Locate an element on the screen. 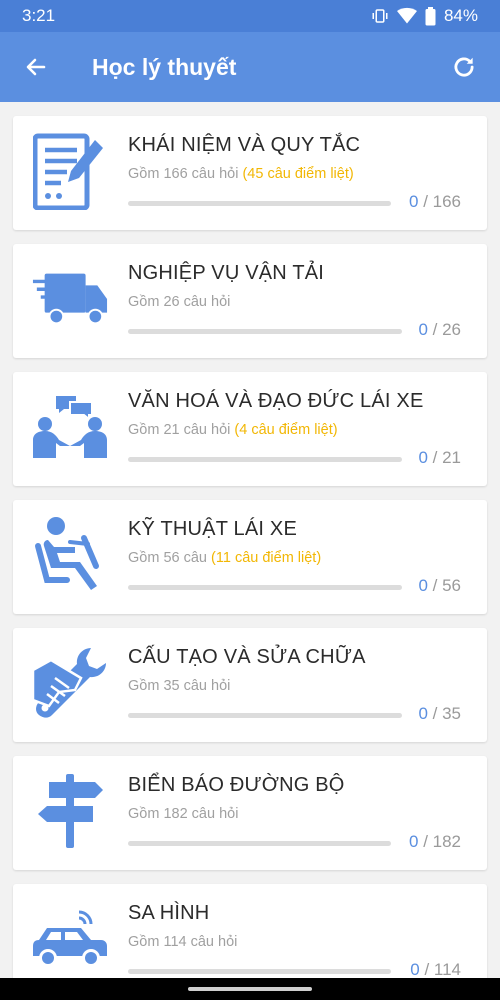 Image resolution: width=500 pixels, height=1000 pixels. battery-icon is located at coordinates (430, 16).